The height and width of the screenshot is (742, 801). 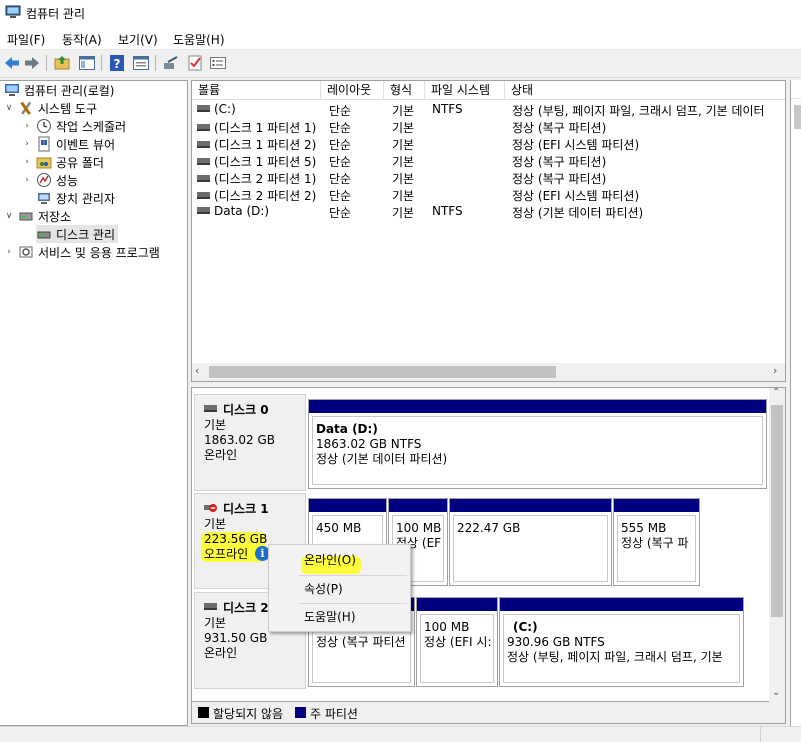 I want to click on partition-size: 555 MB, so click(x=644, y=528).